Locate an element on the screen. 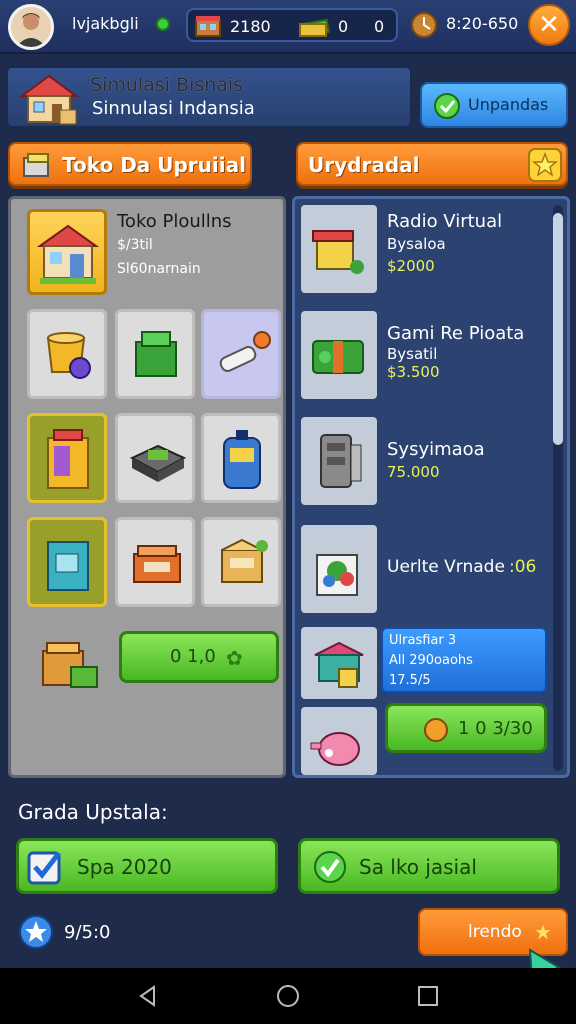  resource-2-value: 0 is located at coordinates (343, 26).